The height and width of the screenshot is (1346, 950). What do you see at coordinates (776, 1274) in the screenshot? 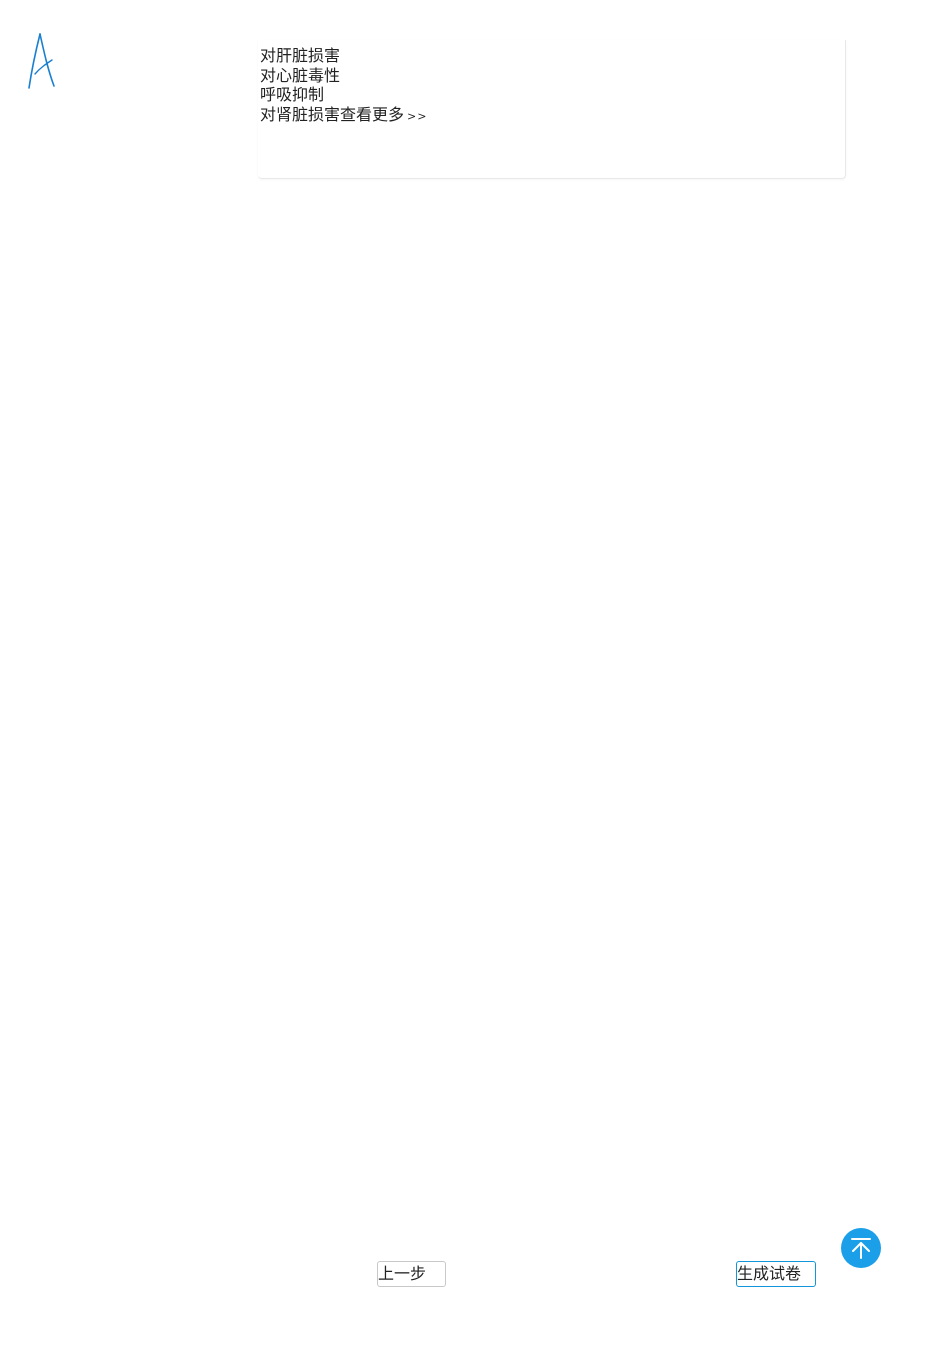
I see `generate-paper-button: 生成试卷` at bounding box center [776, 1274].